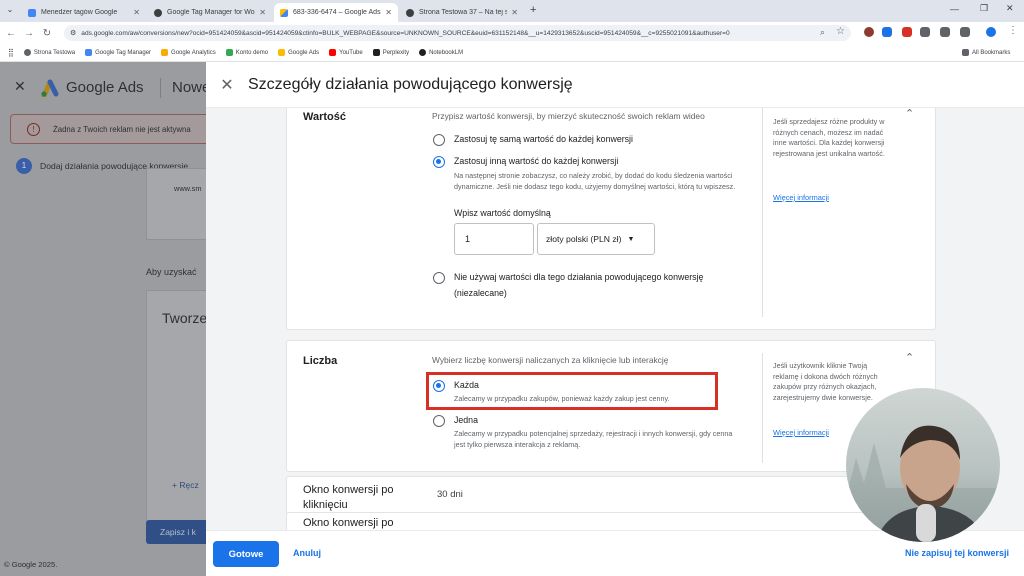 The width and height of the screenshot is (1024, 576). What do you see at coordinates (466, 385) in the screenshot?
I see `option-each-label: Każda` at bounding box center [466, 385].